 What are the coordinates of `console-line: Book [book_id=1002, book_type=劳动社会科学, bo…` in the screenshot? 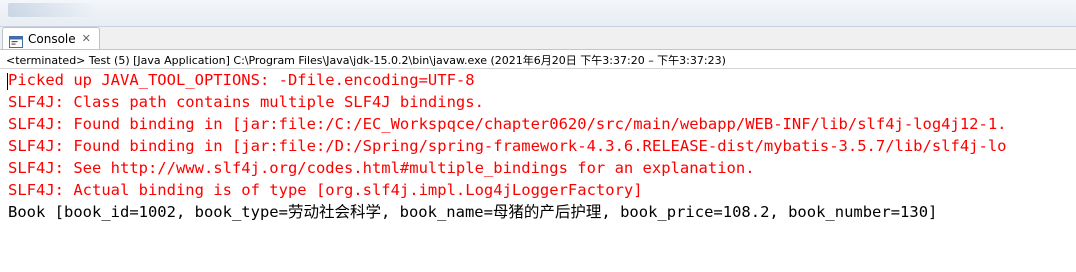 It's located at (473, 212).